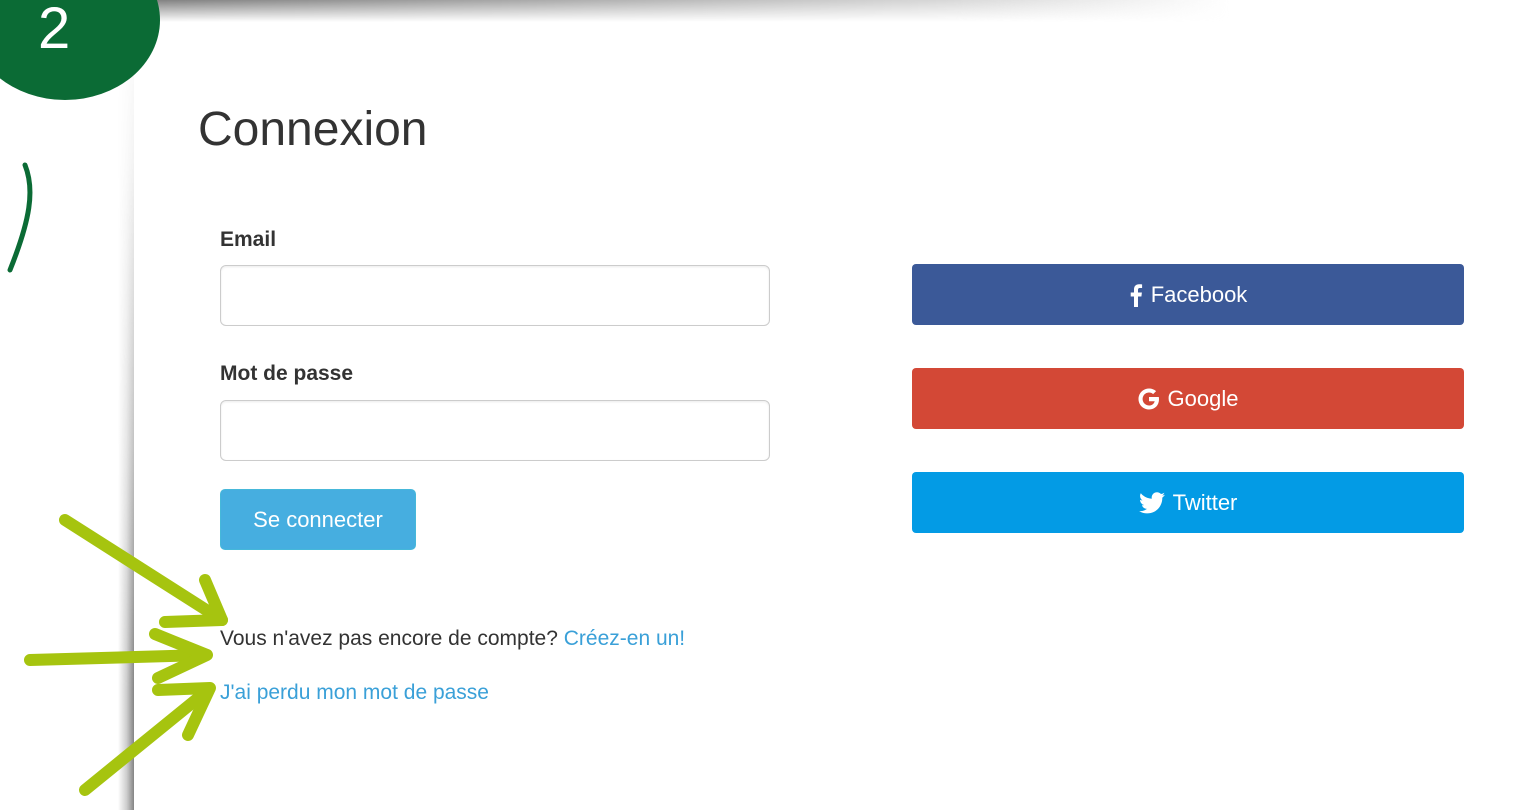  Describe the element at coordinates (20, 217) in the screenshot. I see `decorative-stroke` at that location.